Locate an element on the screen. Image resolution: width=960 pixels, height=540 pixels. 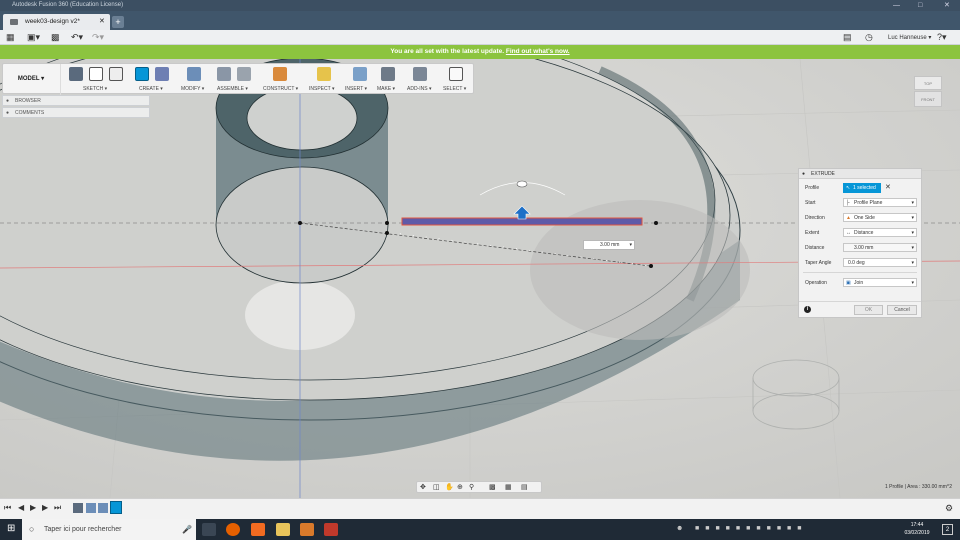
make-group: MAKE ▾ is located at coordinates (389, 79).